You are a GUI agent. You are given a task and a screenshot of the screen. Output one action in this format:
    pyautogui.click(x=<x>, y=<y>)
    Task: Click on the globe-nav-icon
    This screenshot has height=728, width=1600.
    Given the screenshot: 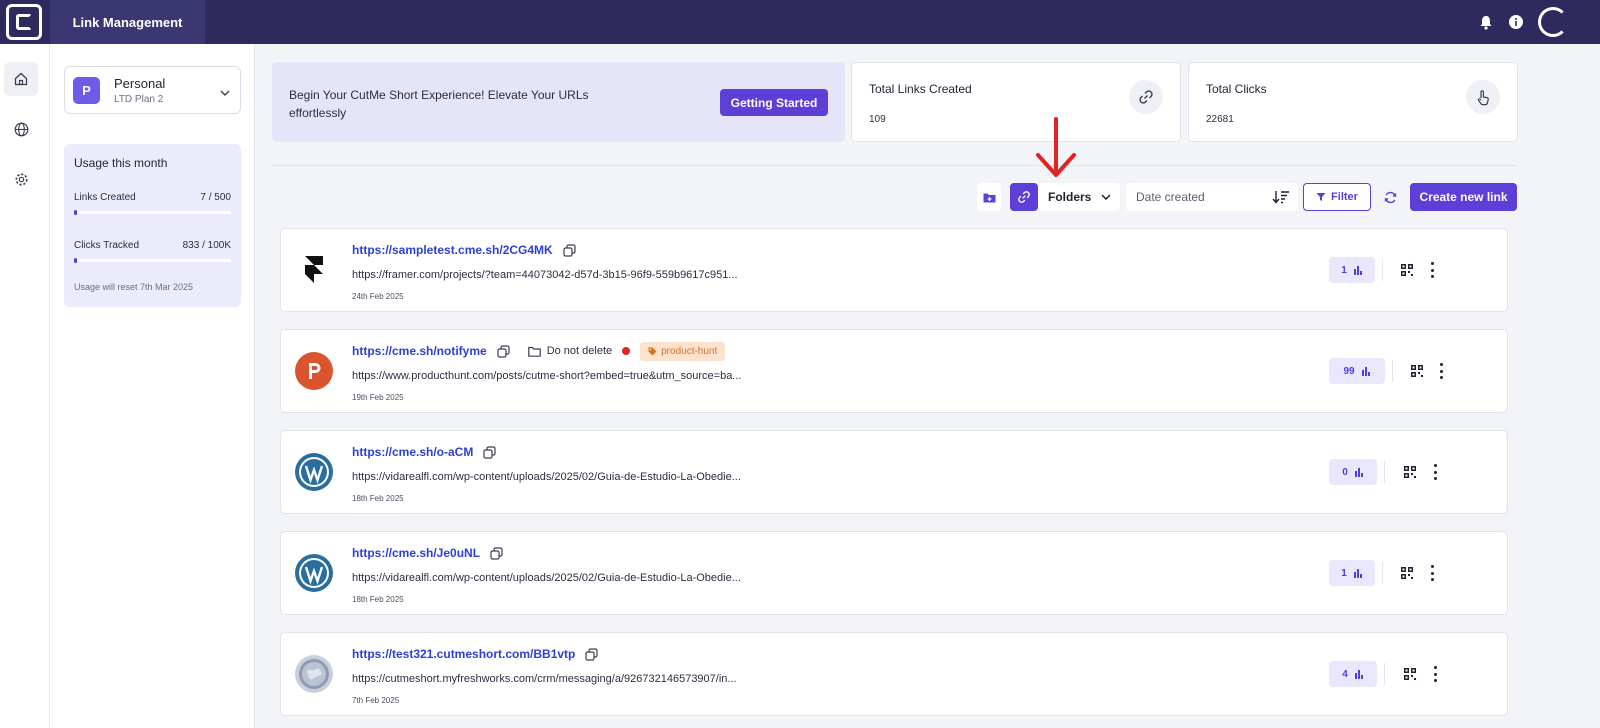 What is the action you would take?
    pyautogui.click(x=21, y=129)
    